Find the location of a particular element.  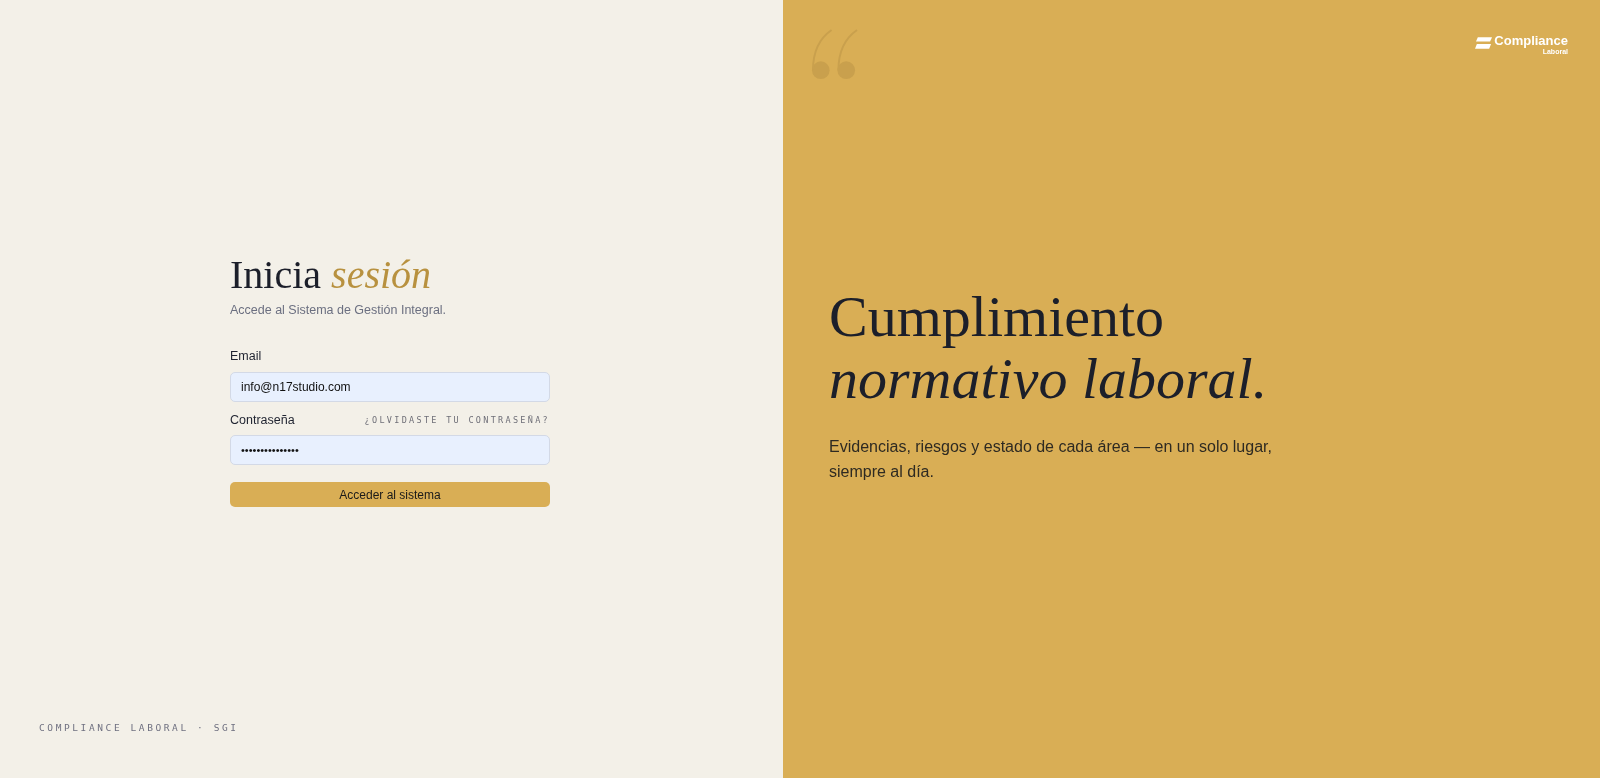

logo-stripes-icon is located at coordinates (1484, 43).